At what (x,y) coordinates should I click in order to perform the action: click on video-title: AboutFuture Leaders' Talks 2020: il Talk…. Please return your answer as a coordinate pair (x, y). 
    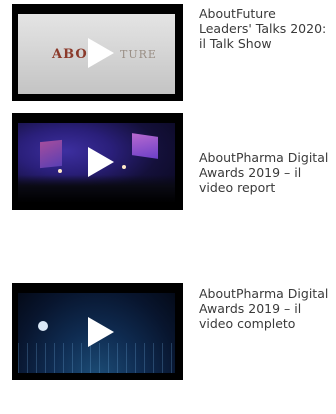
    Looking at the image, I should click on (267, 28).